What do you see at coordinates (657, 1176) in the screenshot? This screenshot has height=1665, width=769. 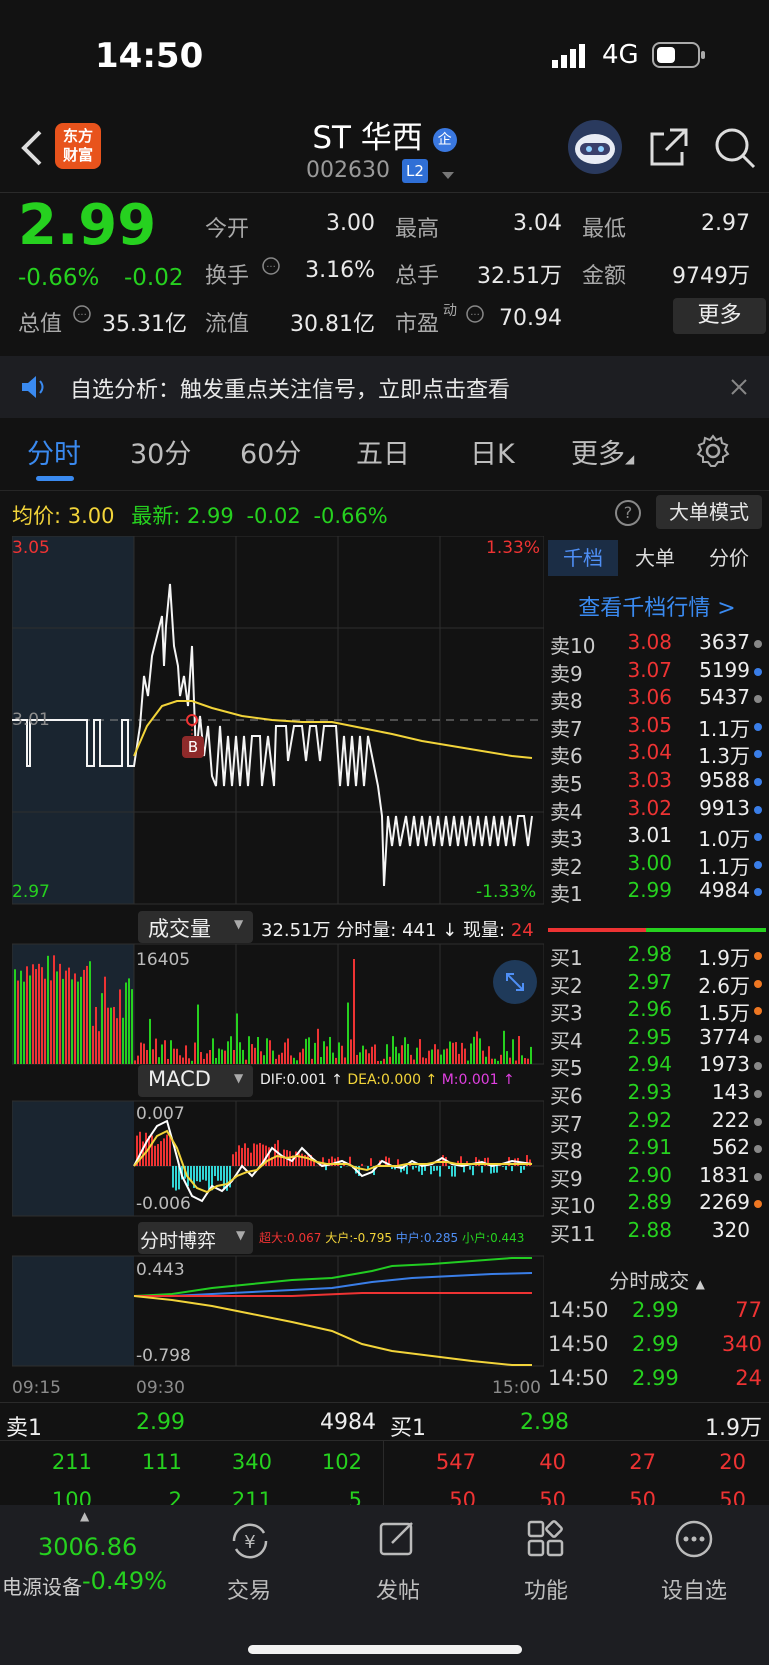 I see `bid-row: 买9 2.90 1831` at bounding box center [657, 1176].